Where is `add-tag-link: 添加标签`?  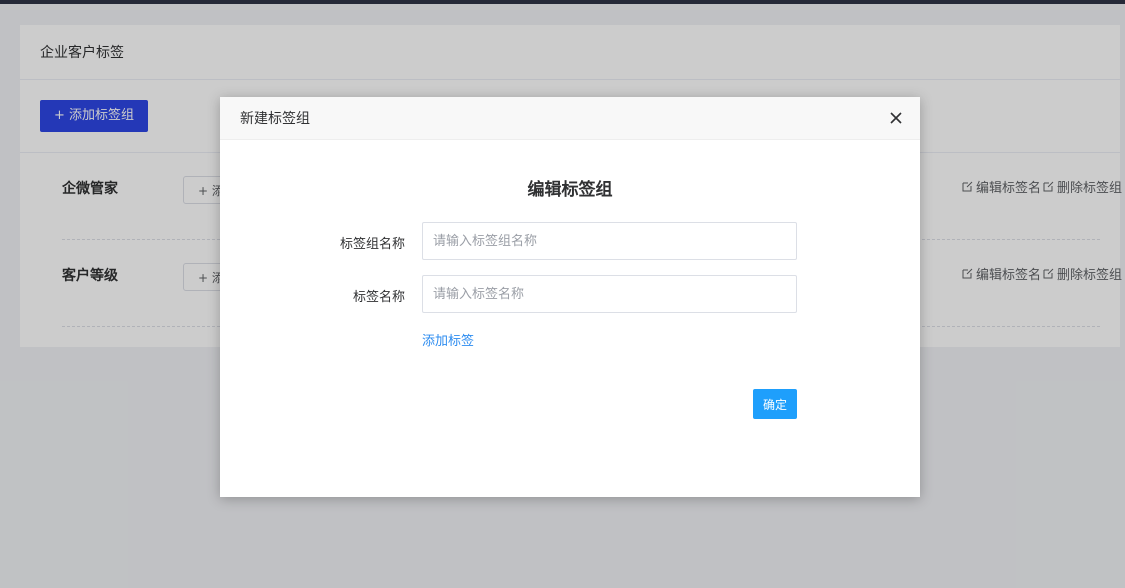
add-tag-link: 添加标签 is located at coordinates (448, 339).